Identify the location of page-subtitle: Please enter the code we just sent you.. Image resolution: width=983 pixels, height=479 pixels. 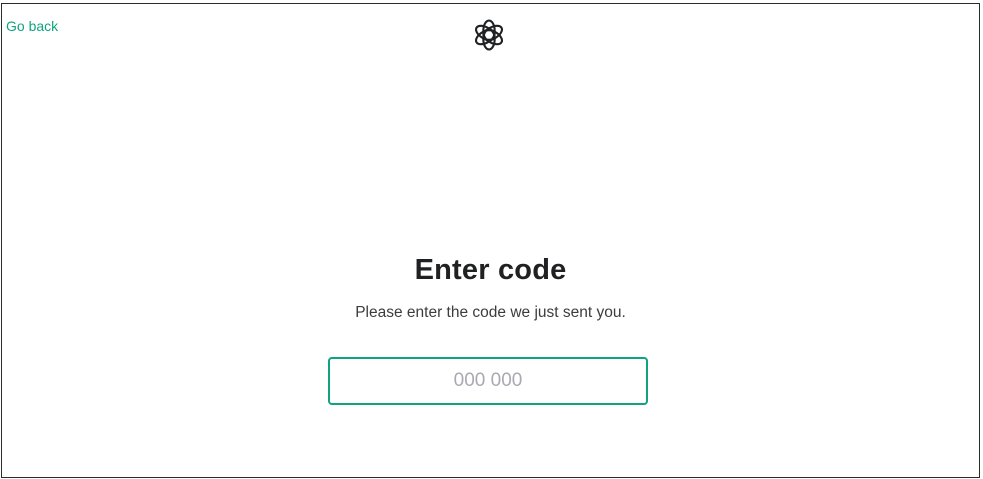
(490, 312).